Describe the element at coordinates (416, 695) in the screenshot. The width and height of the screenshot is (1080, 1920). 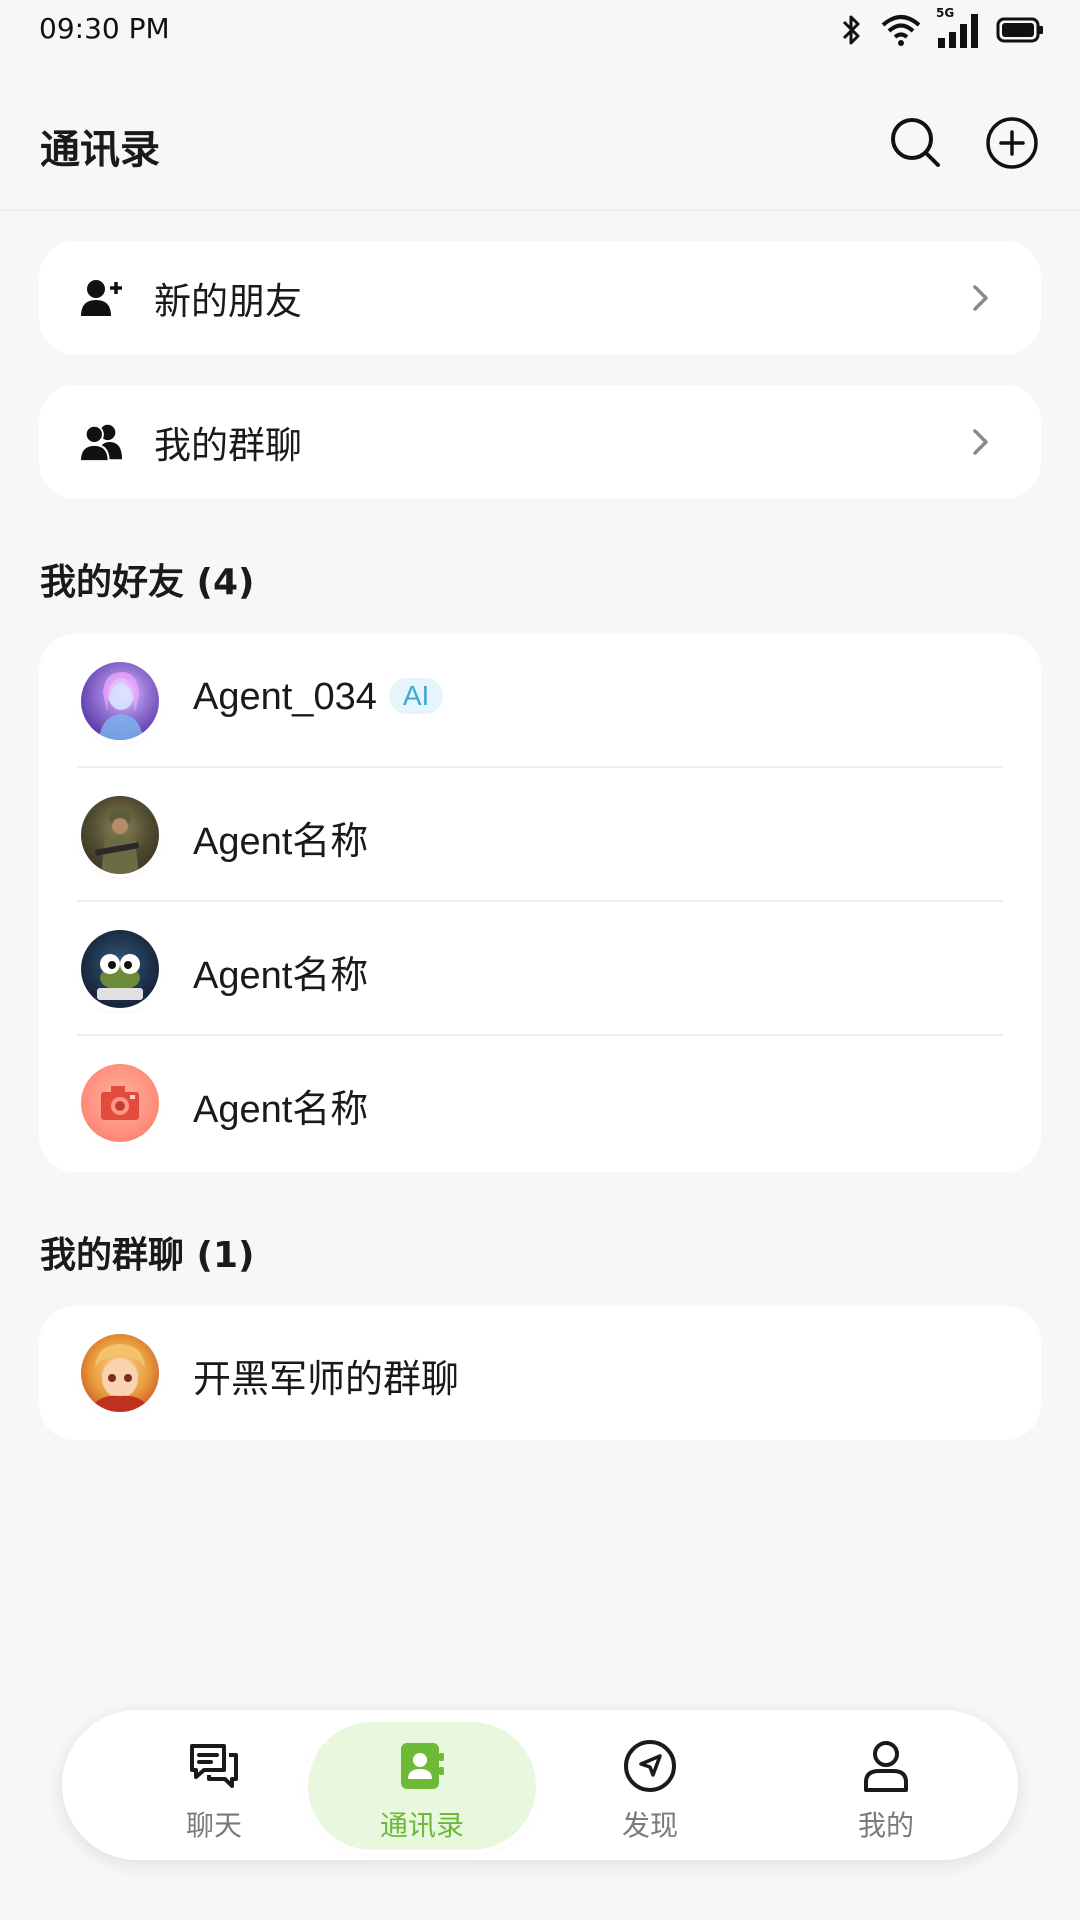
I see `ai-badge: AI` at that location.